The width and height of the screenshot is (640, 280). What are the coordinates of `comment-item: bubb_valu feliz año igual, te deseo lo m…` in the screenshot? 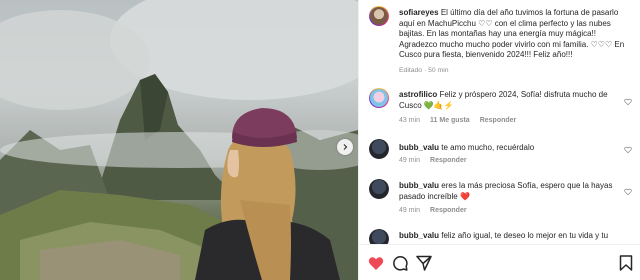 It's located at (519, 236).